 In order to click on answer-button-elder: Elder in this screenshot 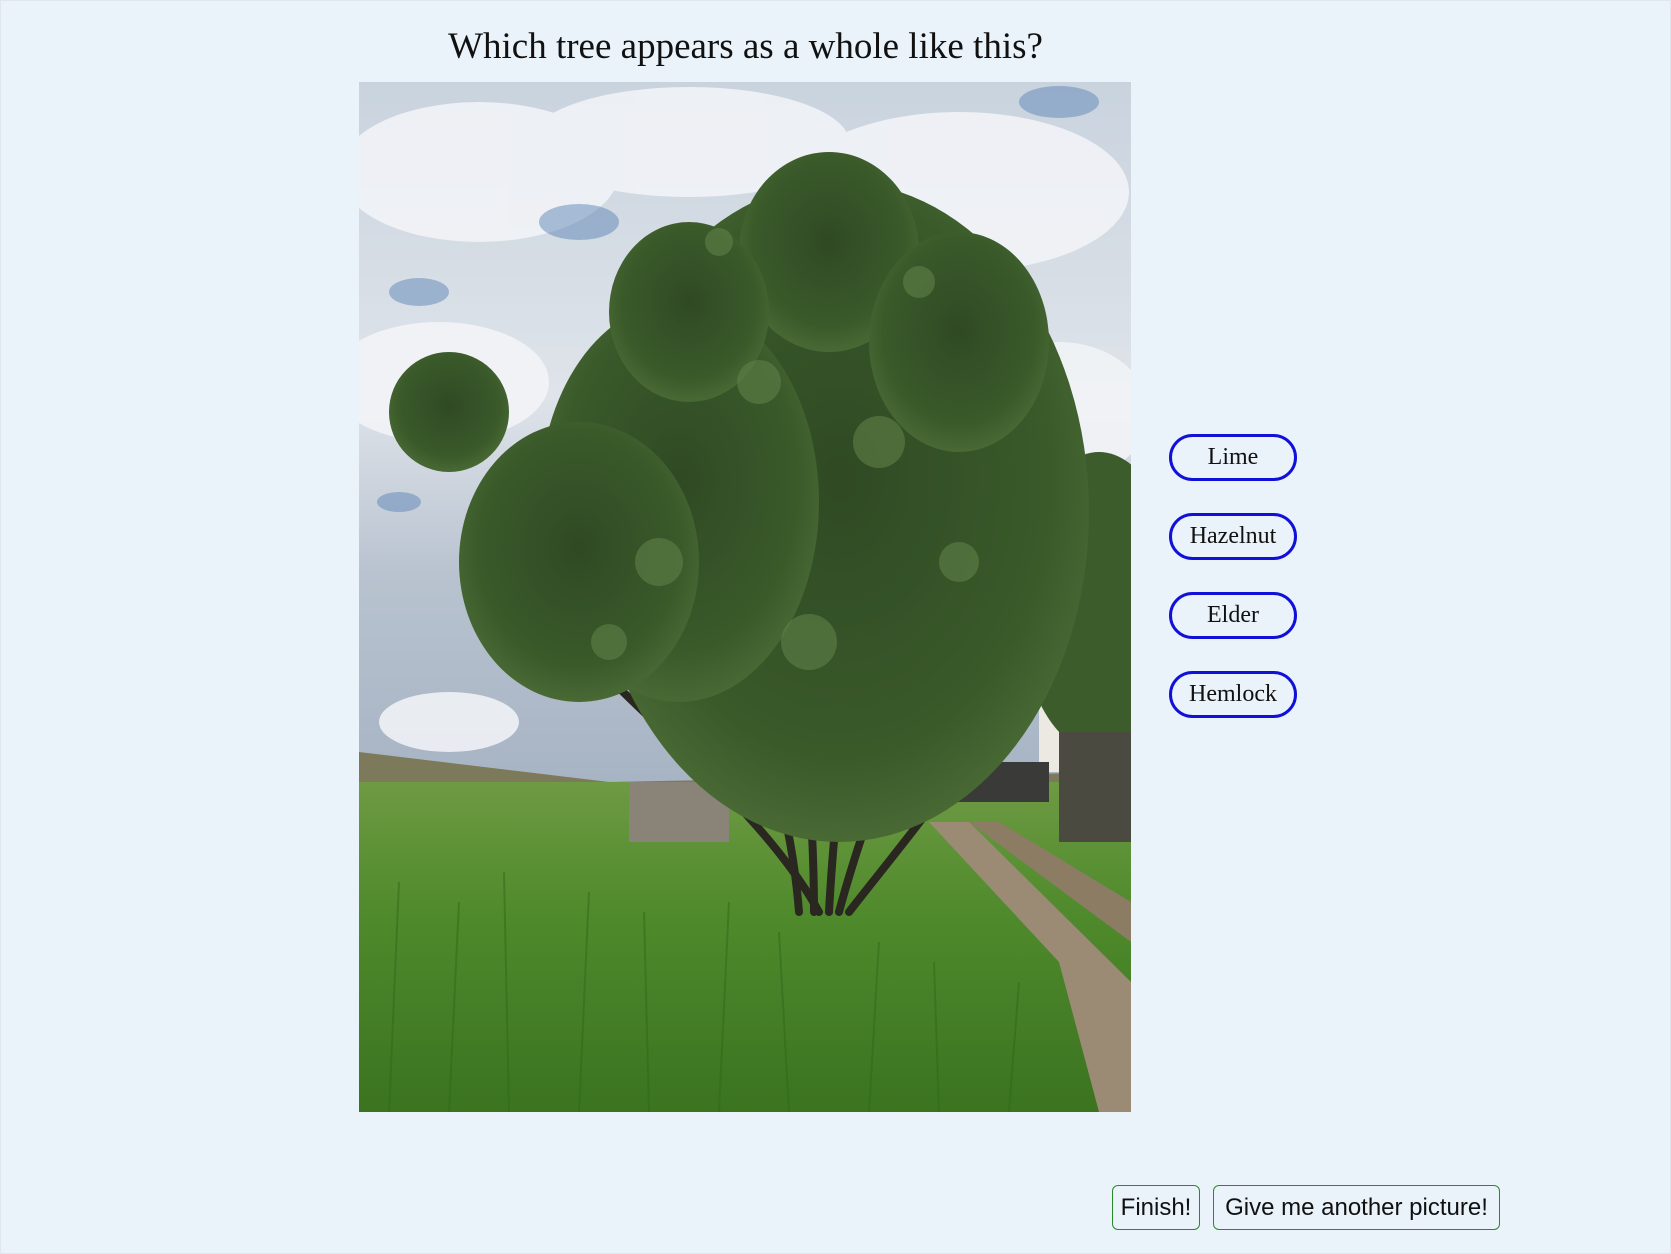, I will do `click(1233, 615)`.